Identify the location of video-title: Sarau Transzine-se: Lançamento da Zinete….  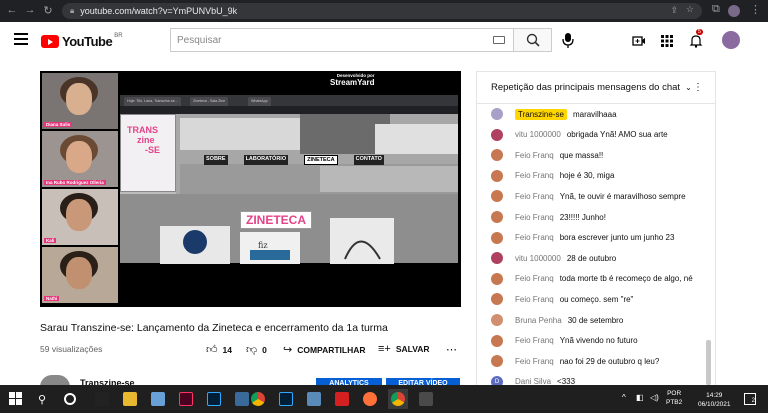
(214, 328).